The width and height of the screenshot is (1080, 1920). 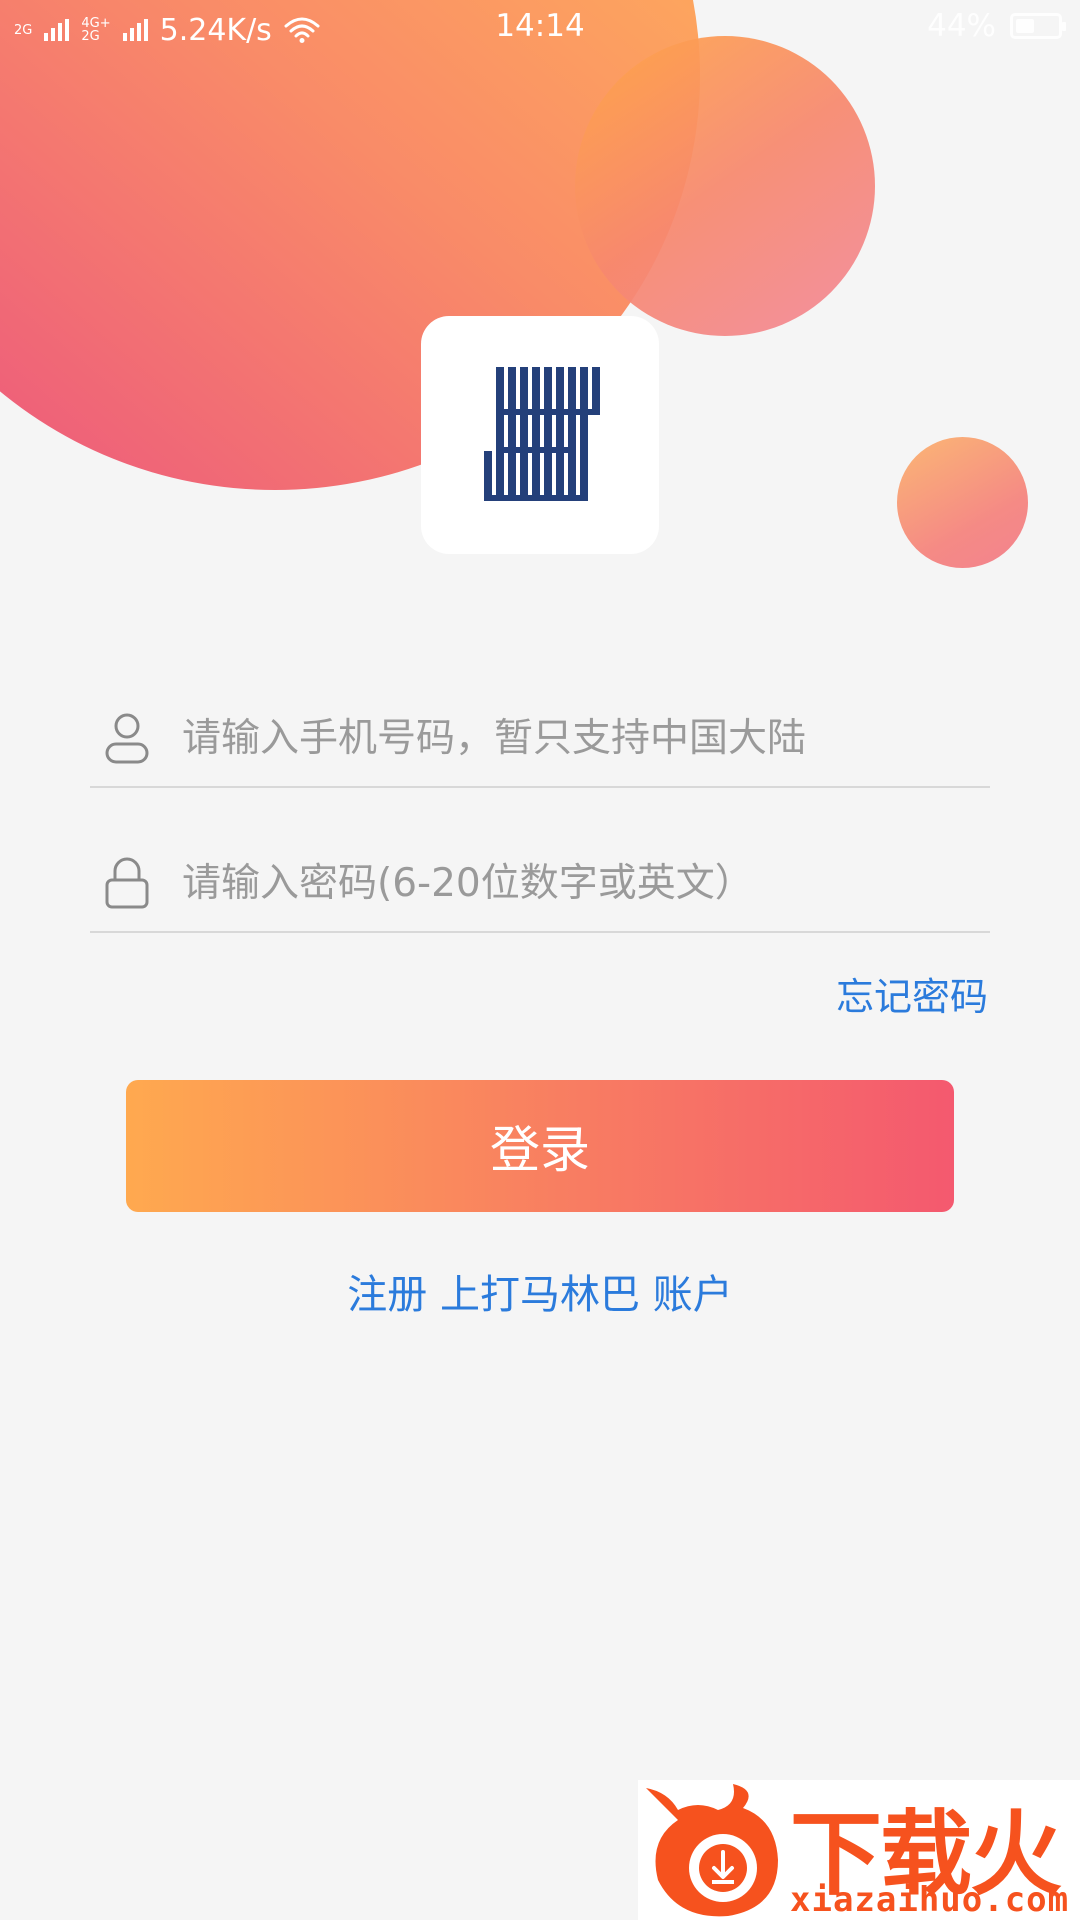 What do you see at coordinates (961, 26) in the screenshot?
I see `battery-percent: 44%` at bounding box center [961, 26].